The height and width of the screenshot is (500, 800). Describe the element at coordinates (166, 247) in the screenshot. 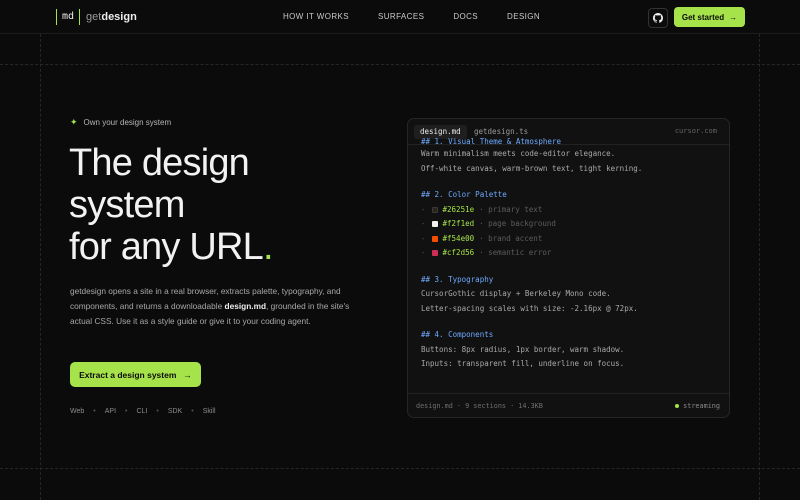

I see `headline-line-3: for any URL` at that location.